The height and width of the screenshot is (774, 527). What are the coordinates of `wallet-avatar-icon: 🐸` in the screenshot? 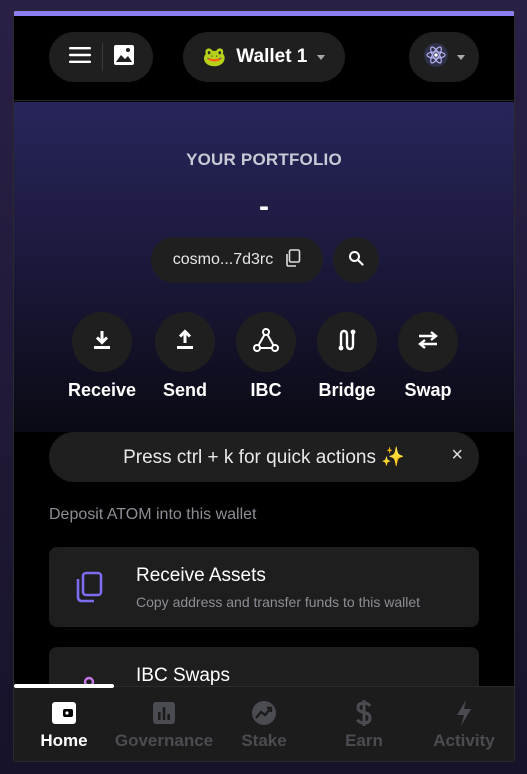 It's located at (214, 57).